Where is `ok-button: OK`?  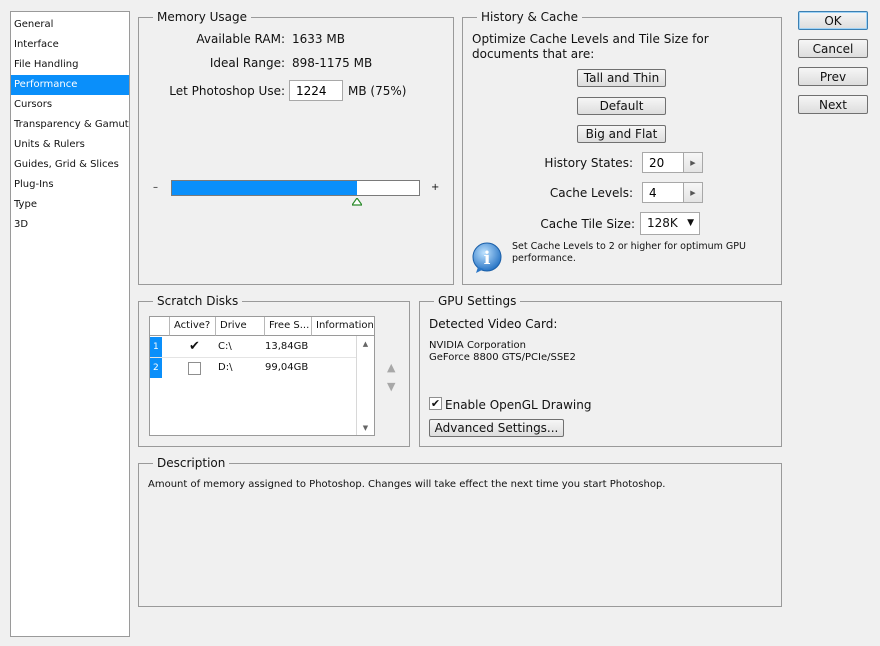
ok-button: OK is located at coordinates (833, 20).